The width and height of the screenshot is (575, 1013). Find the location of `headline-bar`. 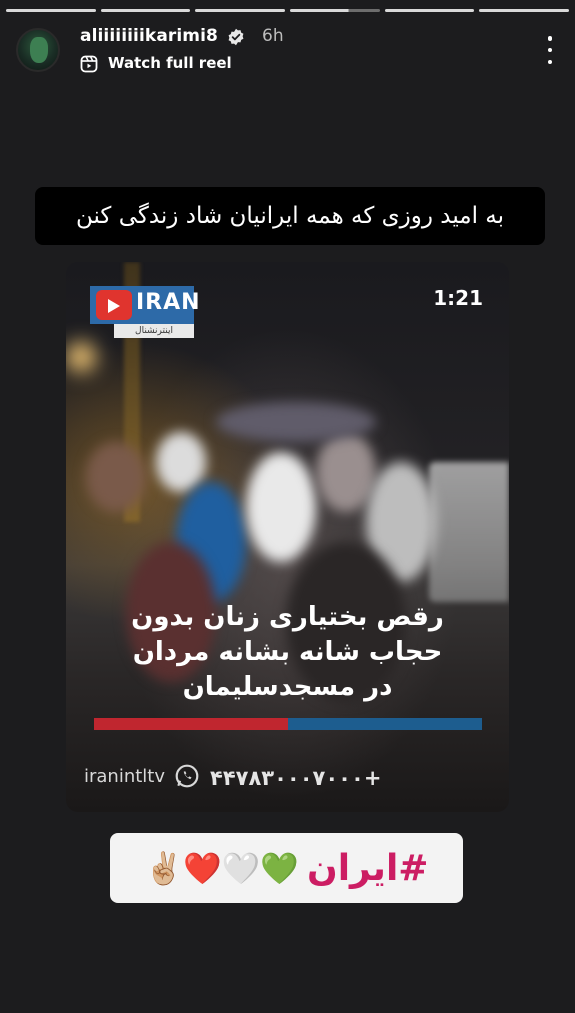

headline-bar is located at coordinates (288, 724).